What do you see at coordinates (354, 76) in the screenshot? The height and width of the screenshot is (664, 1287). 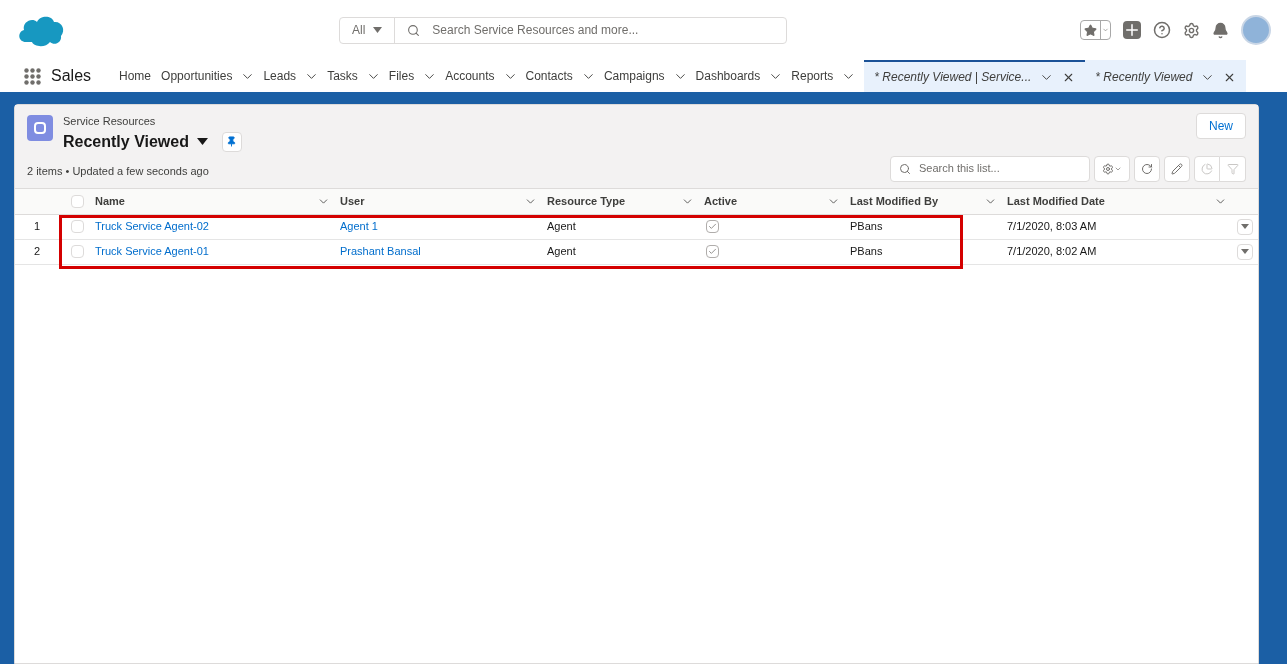 I see `nav-item: Tasks` at bounding box center [354, 76].